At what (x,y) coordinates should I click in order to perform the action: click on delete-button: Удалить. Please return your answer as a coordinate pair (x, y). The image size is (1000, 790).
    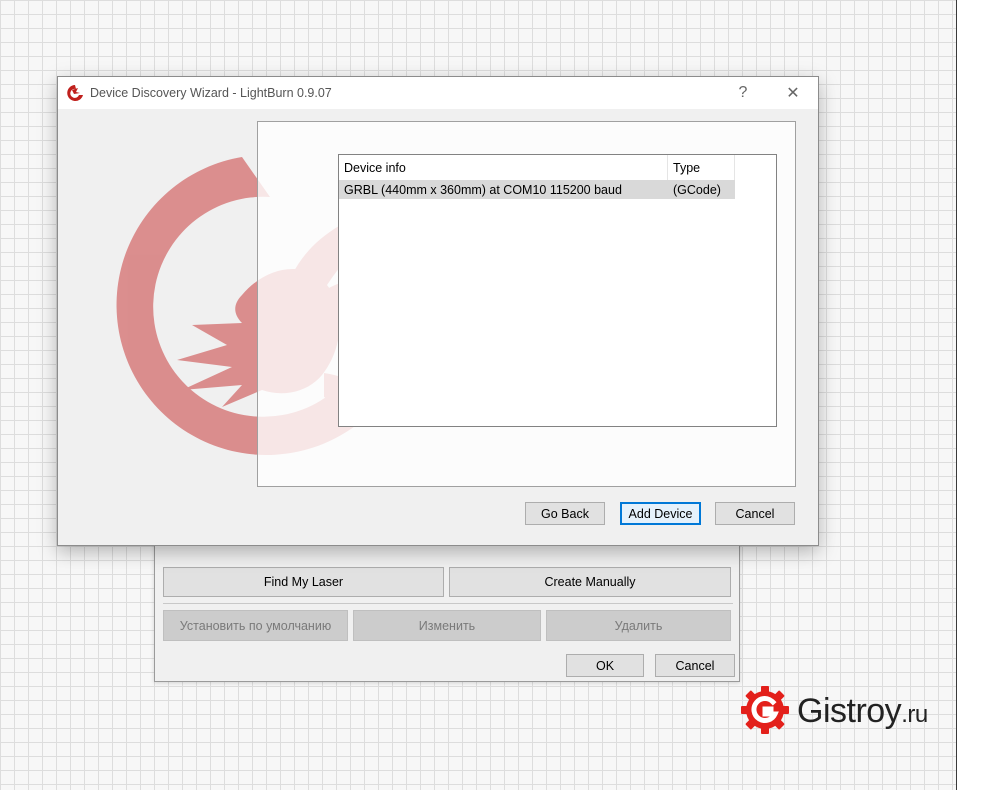
    Looking at the image, I should click on (638, 625).